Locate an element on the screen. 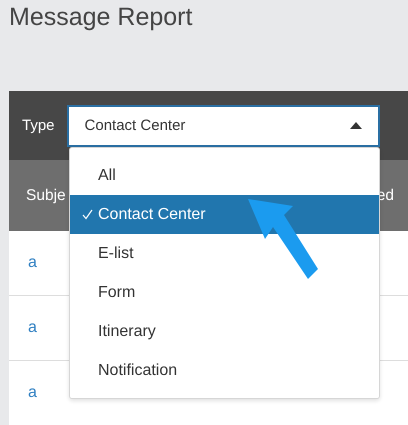  dropdown-option: Contact Center is located at coordinates (224, 214).